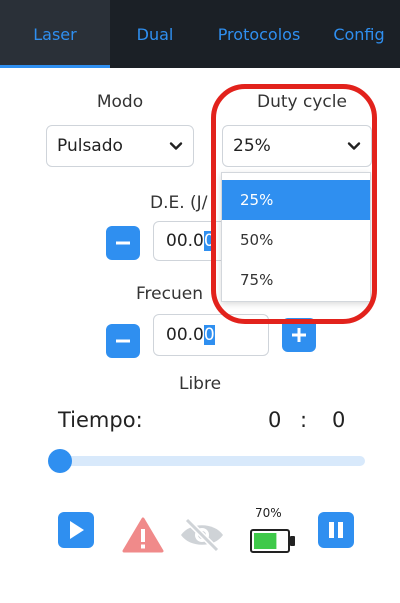  I want to click on chevron-down-icon, so click(176, 146).